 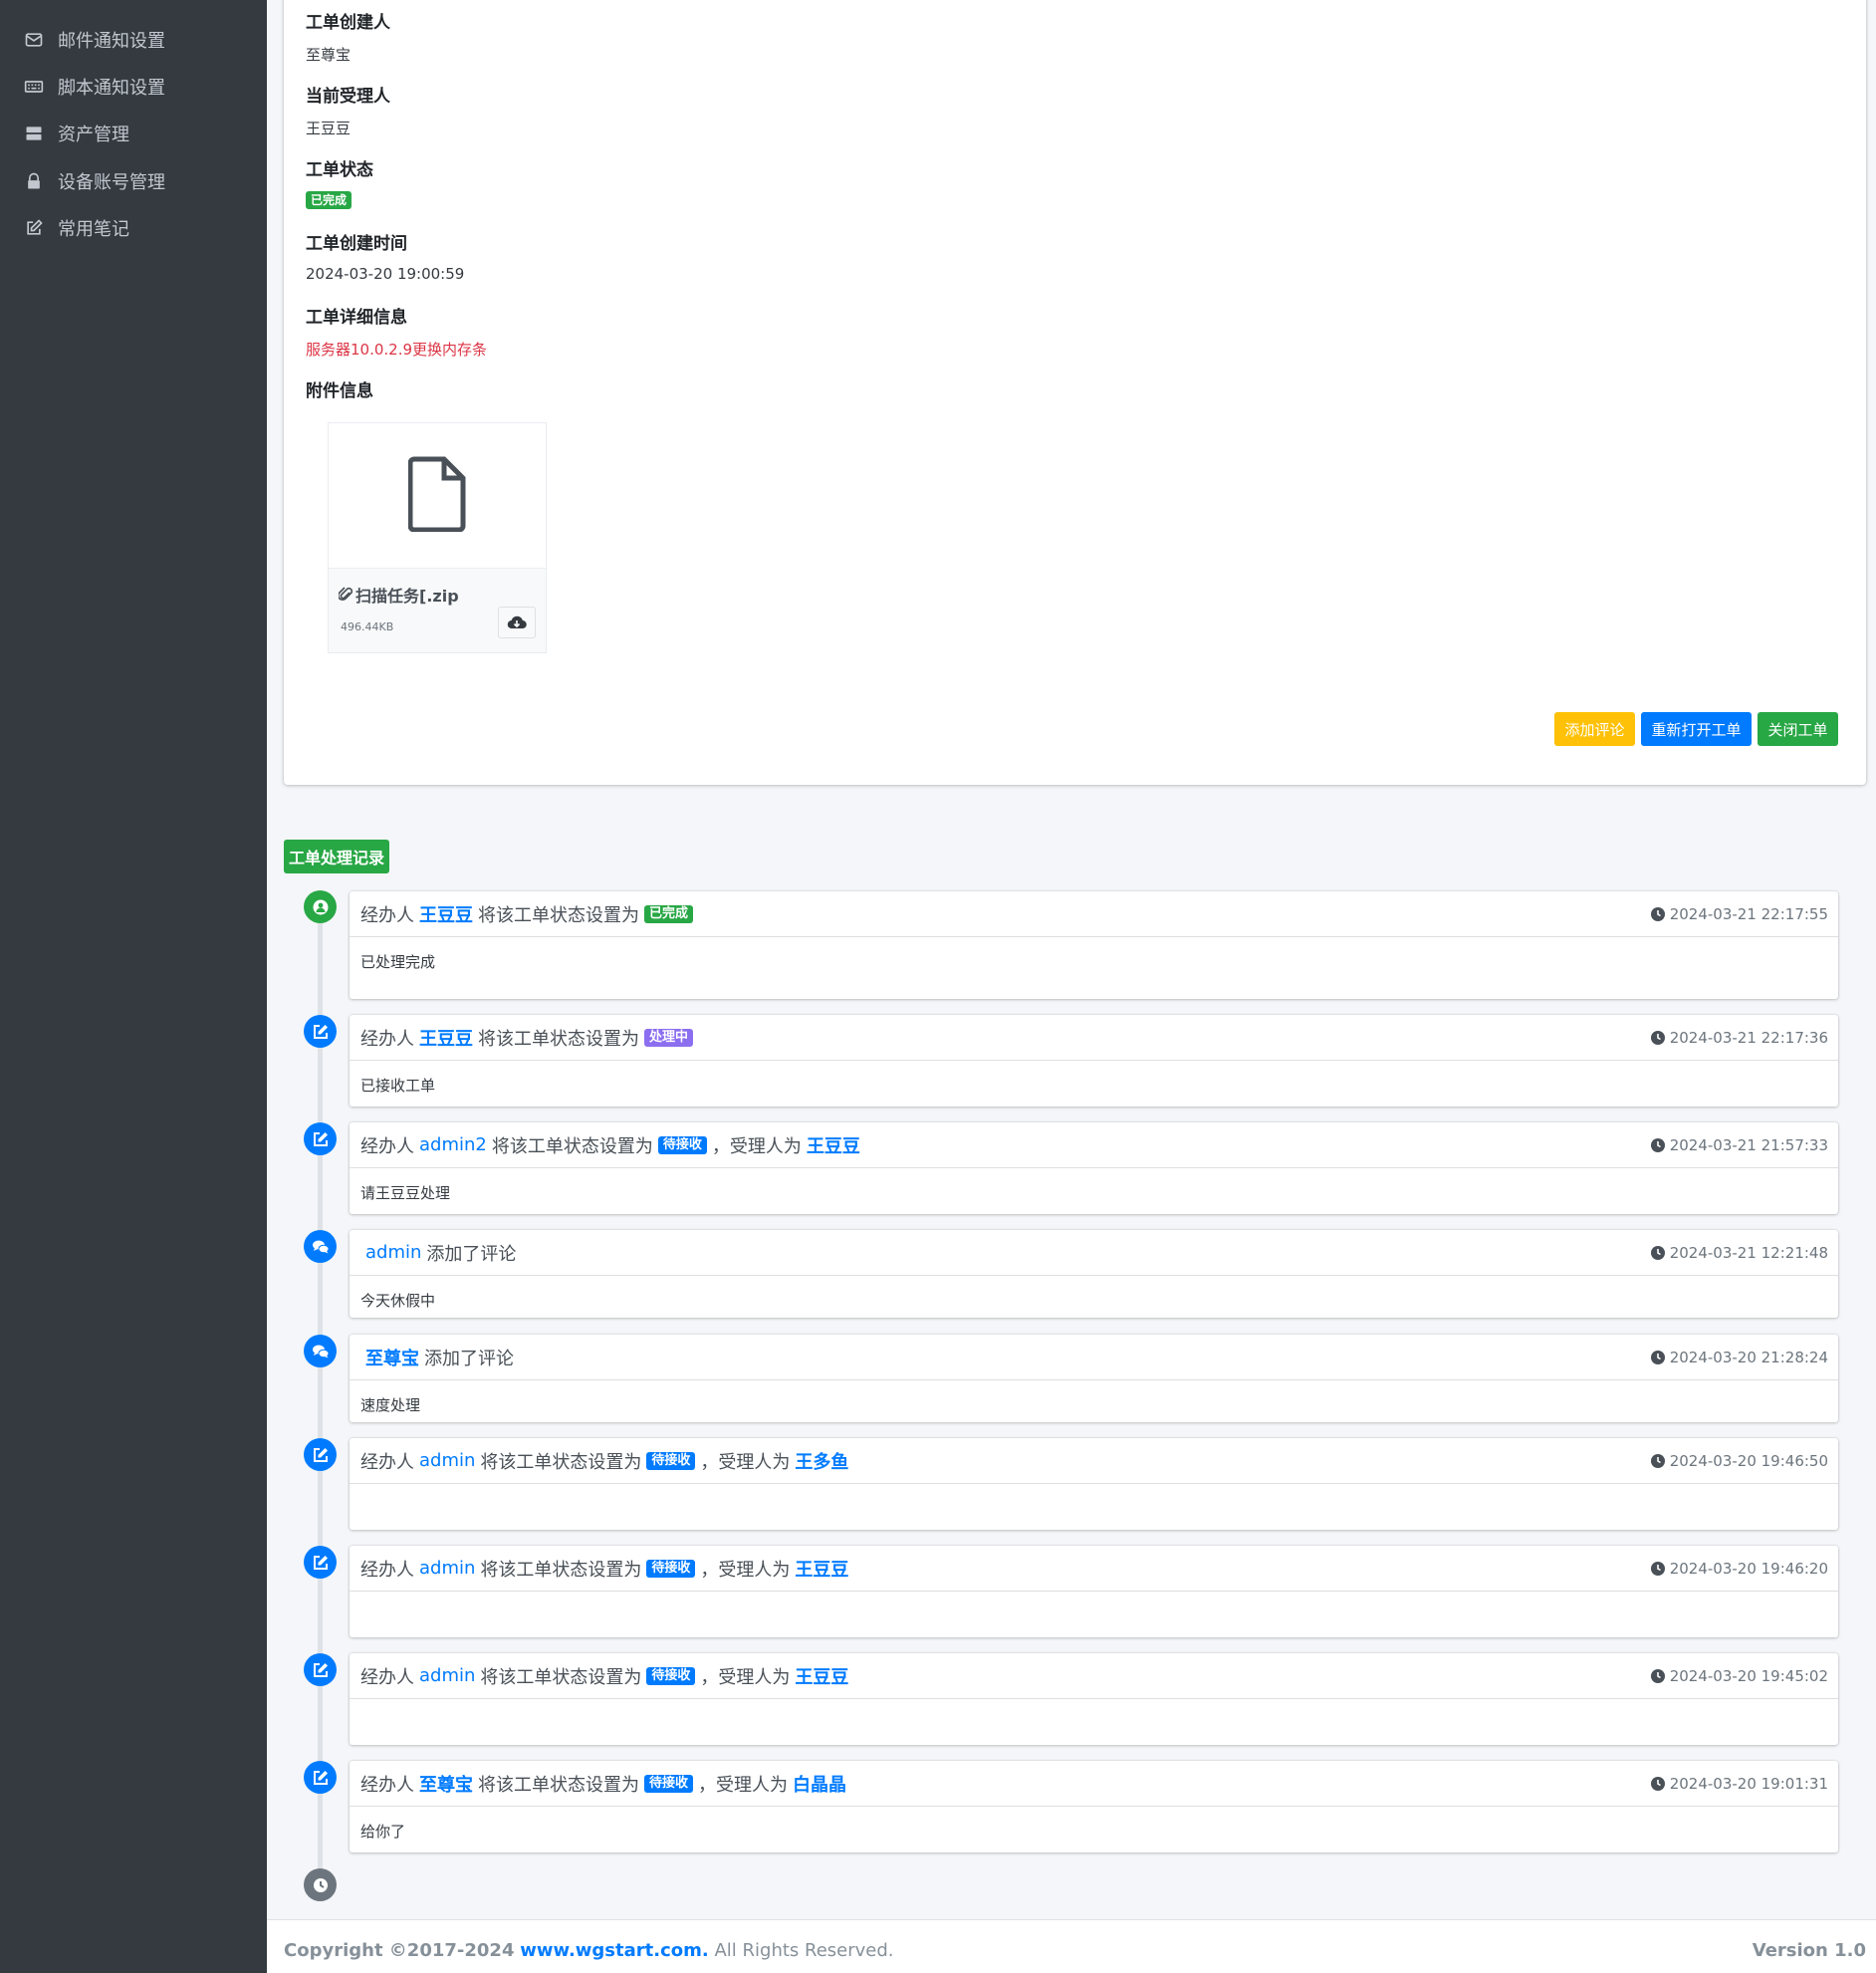 What do you see at coordinates (1748, 1461) in the screenshot?
I see `timeline-time-text: 2024-03-20 19:46:50` at bounding box center [1748, 1461].